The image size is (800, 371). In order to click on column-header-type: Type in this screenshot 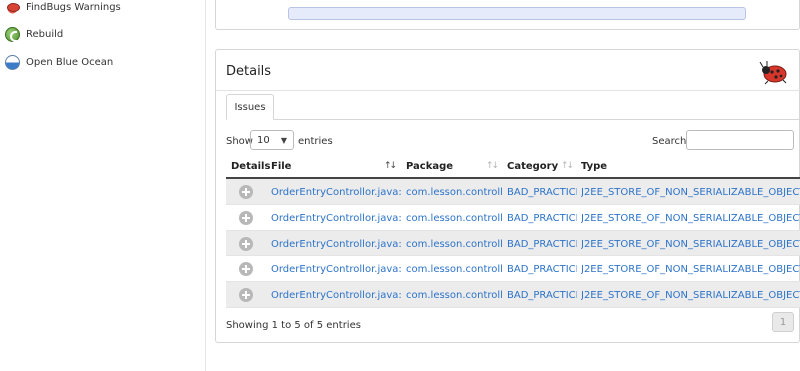, I will do `click(594, 166)`.